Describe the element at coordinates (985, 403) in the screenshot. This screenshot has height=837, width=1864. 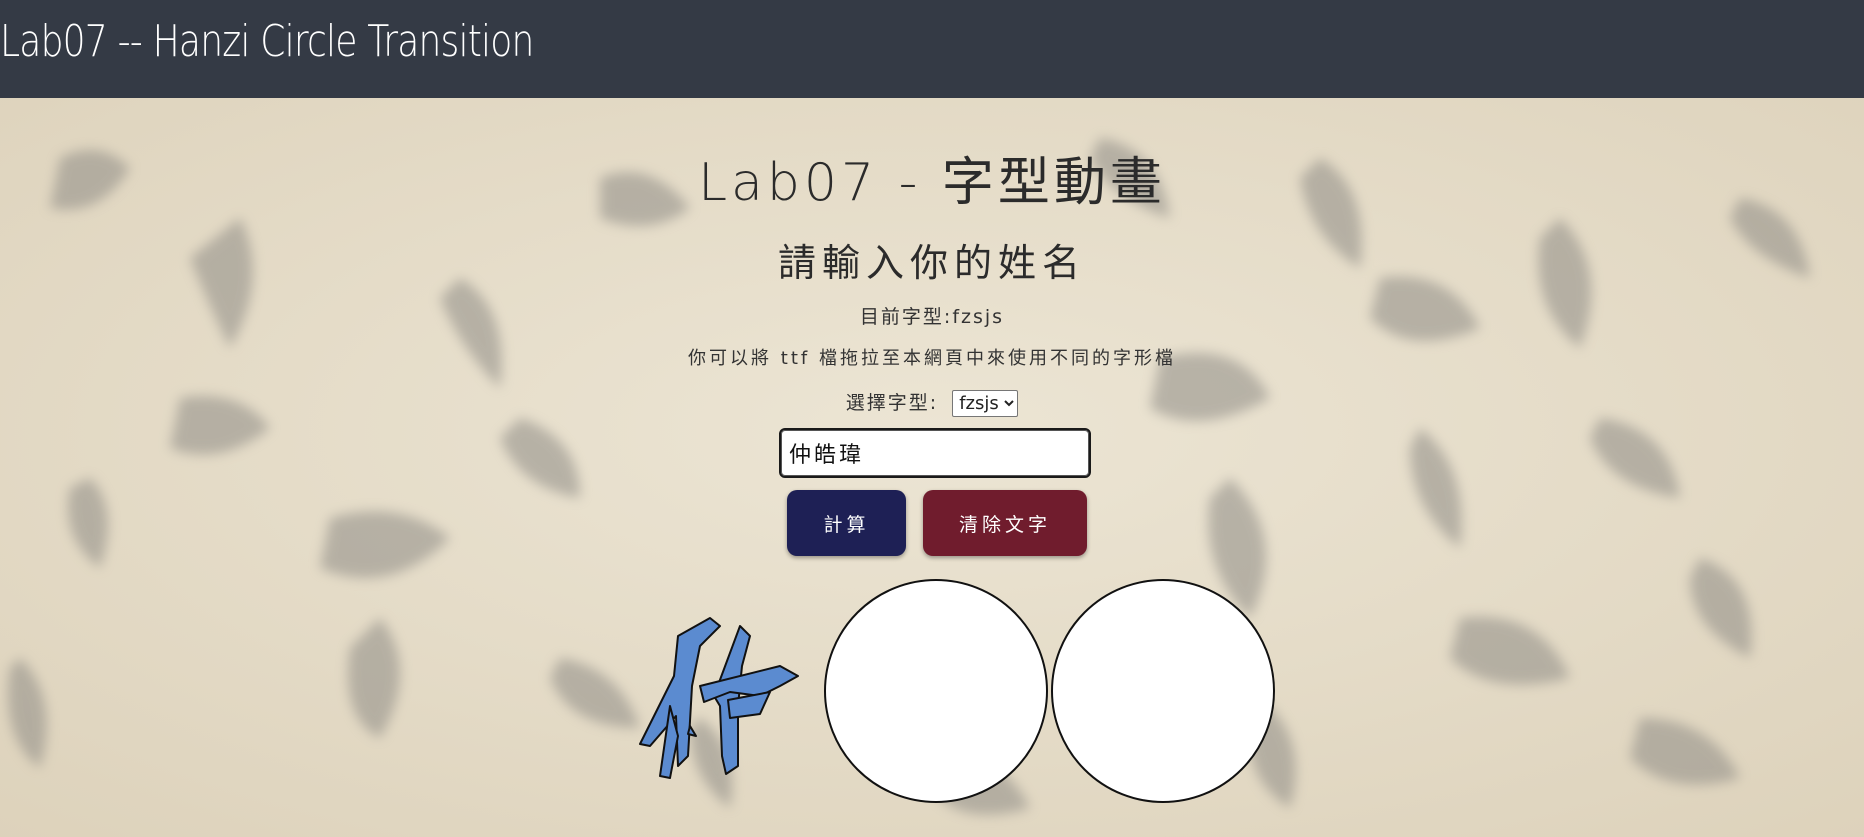
I see `font-select: fzsjs` at that location.